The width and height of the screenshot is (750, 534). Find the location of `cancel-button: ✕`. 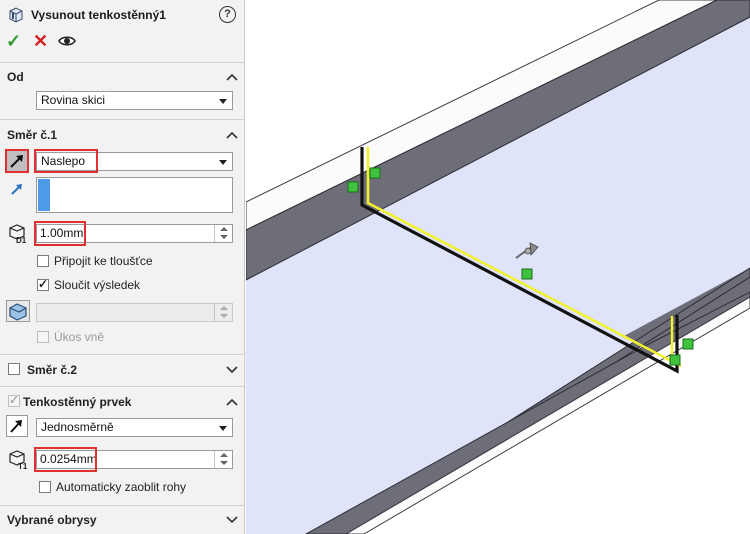

cancel-button: ✕ is located at coordinates (41, 41).